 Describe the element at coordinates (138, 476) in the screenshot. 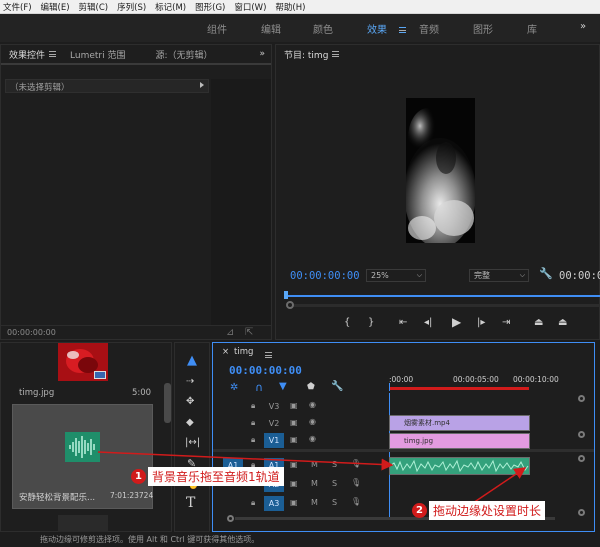

I see `annotation-badge: 1` at that location.